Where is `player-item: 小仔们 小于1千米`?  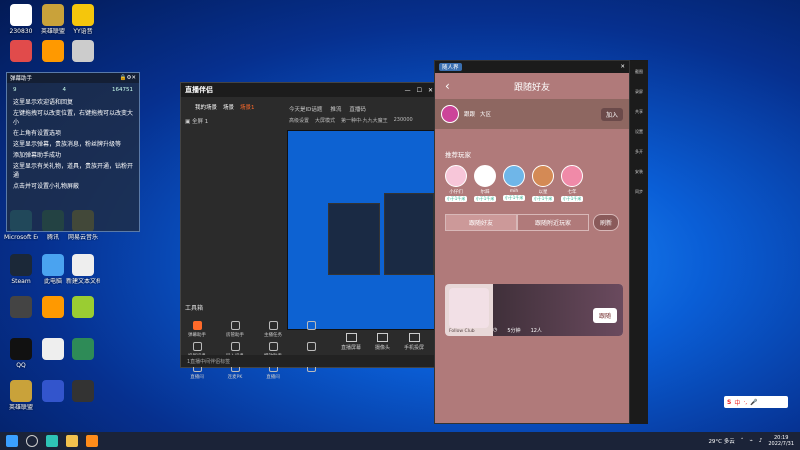 player-item: 小仔们 小于1千米 is located at coordinates (456, 183).